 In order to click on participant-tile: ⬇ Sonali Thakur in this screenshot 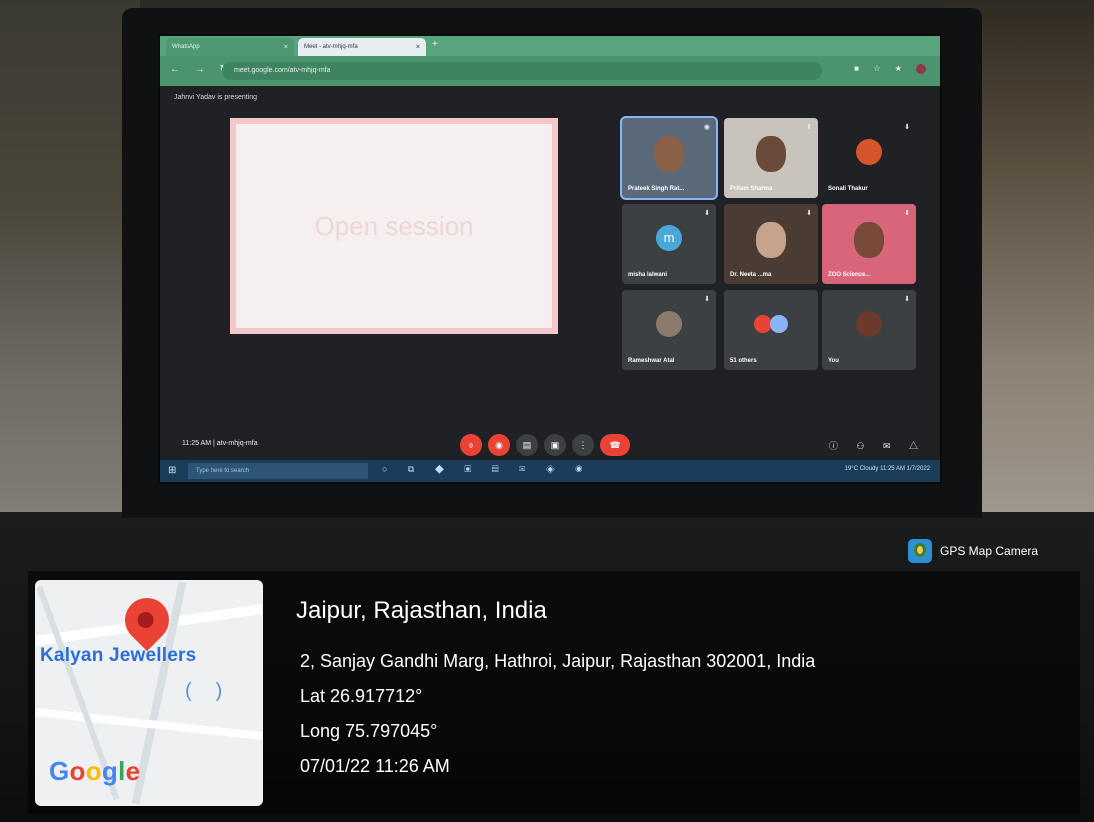, I will do `click(869, 158)`.